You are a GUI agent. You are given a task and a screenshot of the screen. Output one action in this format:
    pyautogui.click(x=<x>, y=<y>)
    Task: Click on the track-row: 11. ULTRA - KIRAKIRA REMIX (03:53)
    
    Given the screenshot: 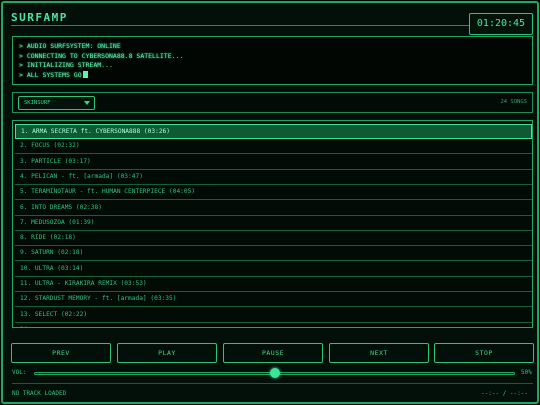 What is the action you would take?
    pyautogui.click(x=273, y=284)
    